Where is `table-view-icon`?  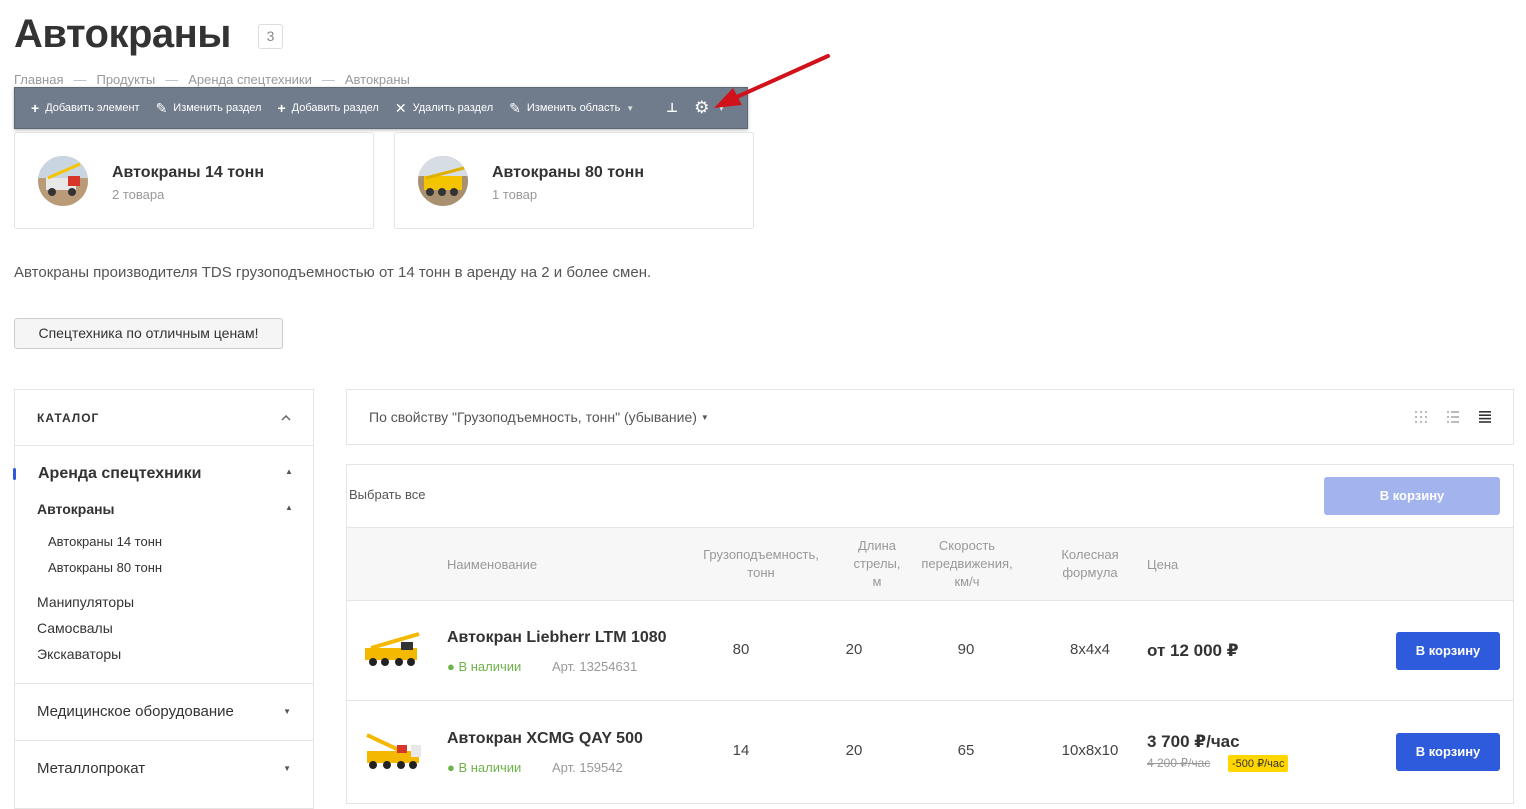 table-view-icon is located at coordinates (1485, 417).